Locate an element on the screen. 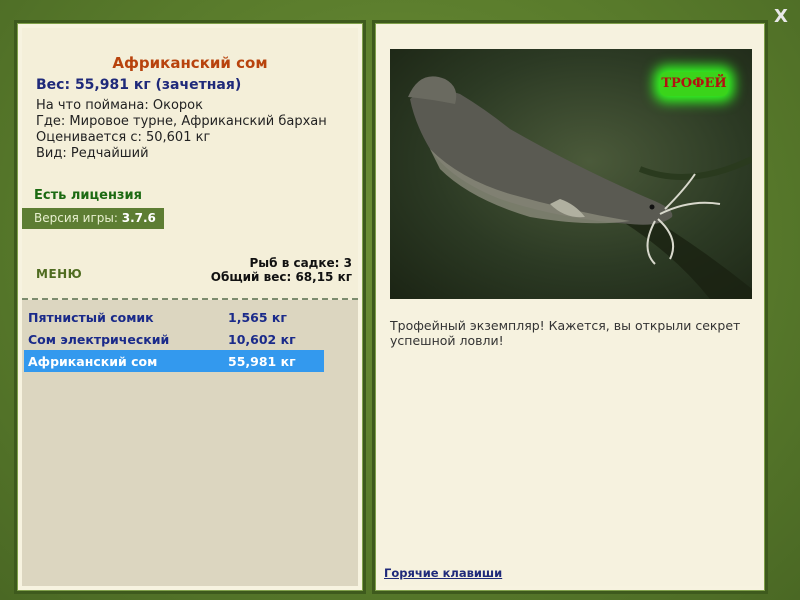 The image size is (800, 600). catch-name: Сом электрический is located at coordinates (99, 339).